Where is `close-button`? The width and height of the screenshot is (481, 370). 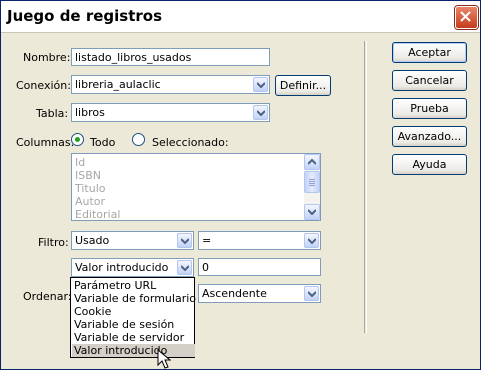 close-button is located at coordinates (466, 17).